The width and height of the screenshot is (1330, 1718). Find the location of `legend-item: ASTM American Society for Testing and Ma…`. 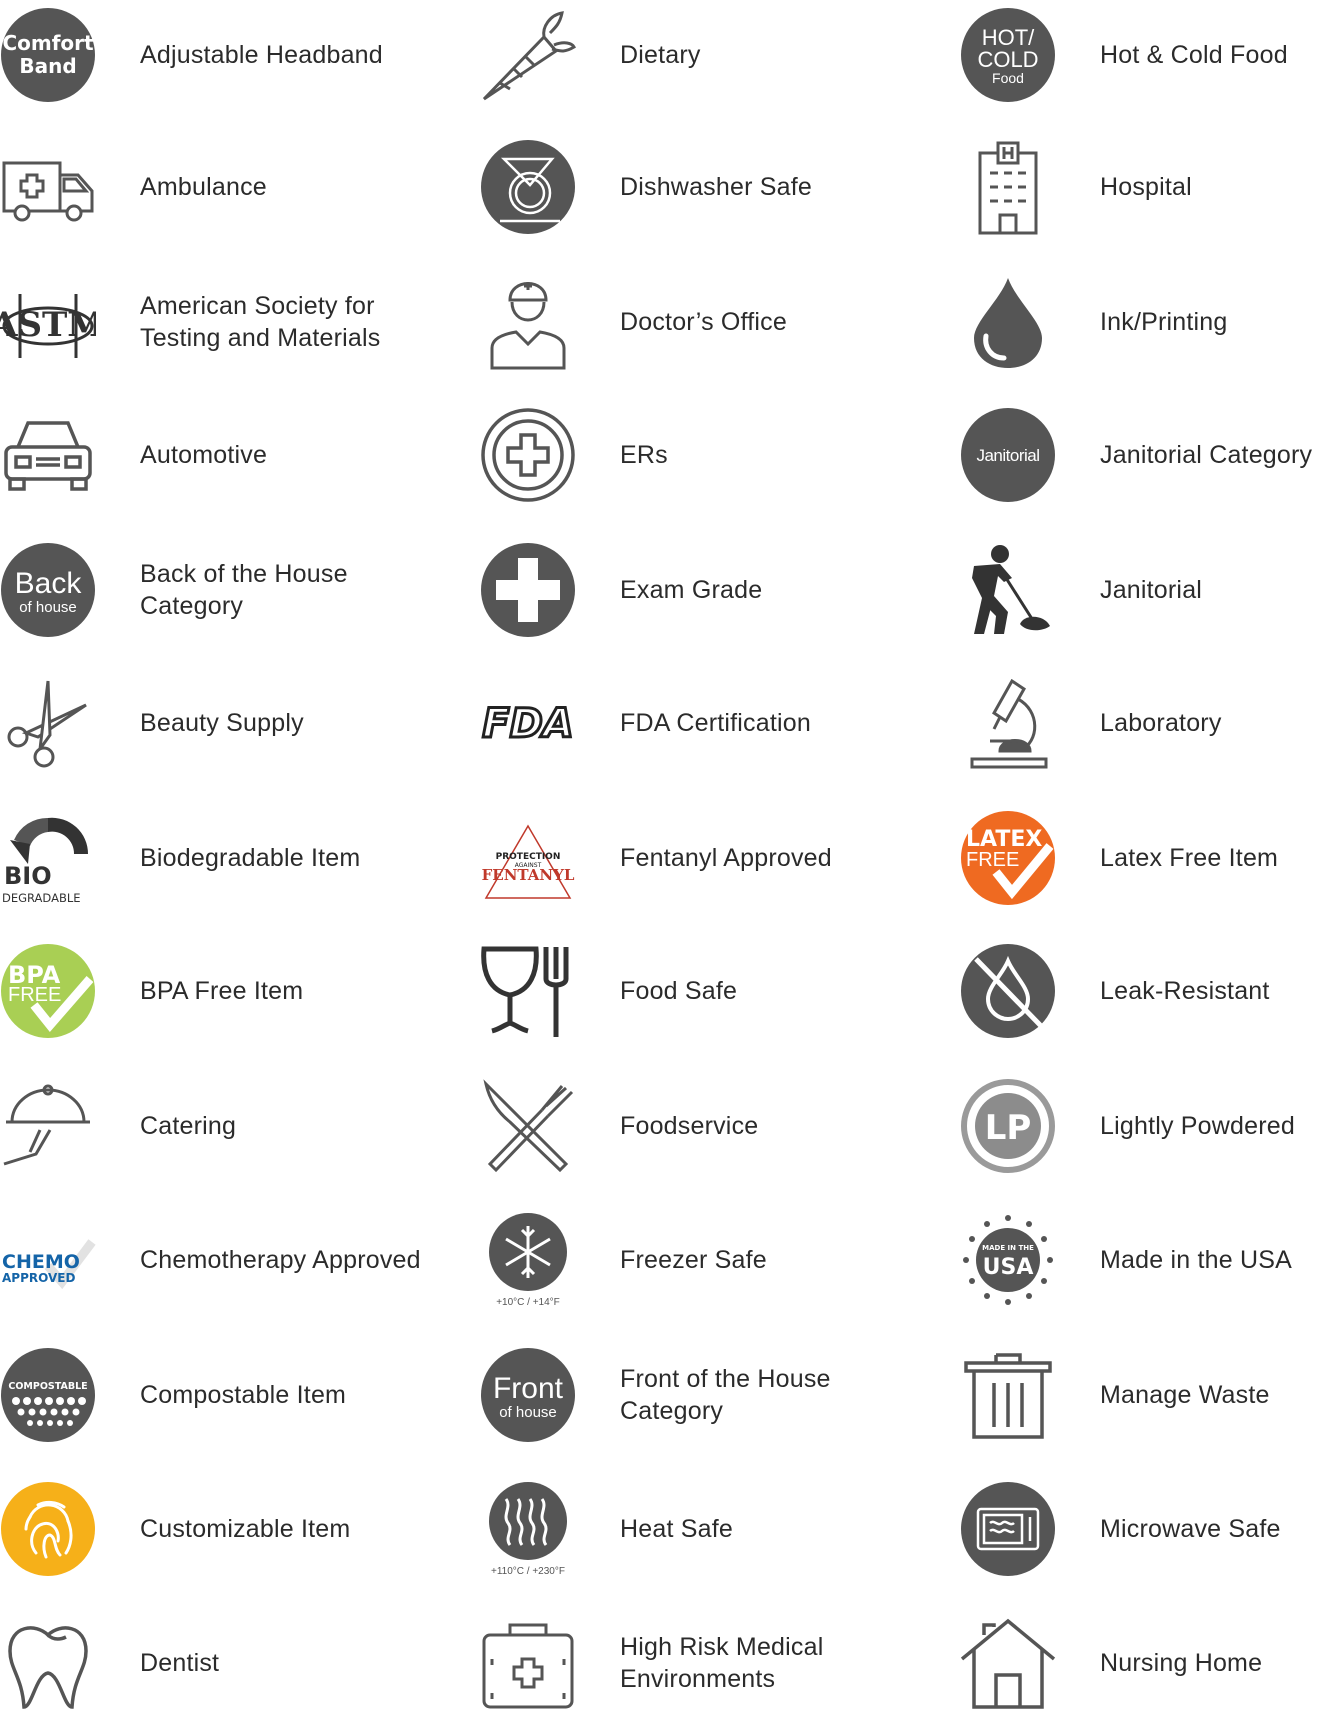

legend-item: ASTM American Society for Testing and Ma… is located at coordinates (220, 322).